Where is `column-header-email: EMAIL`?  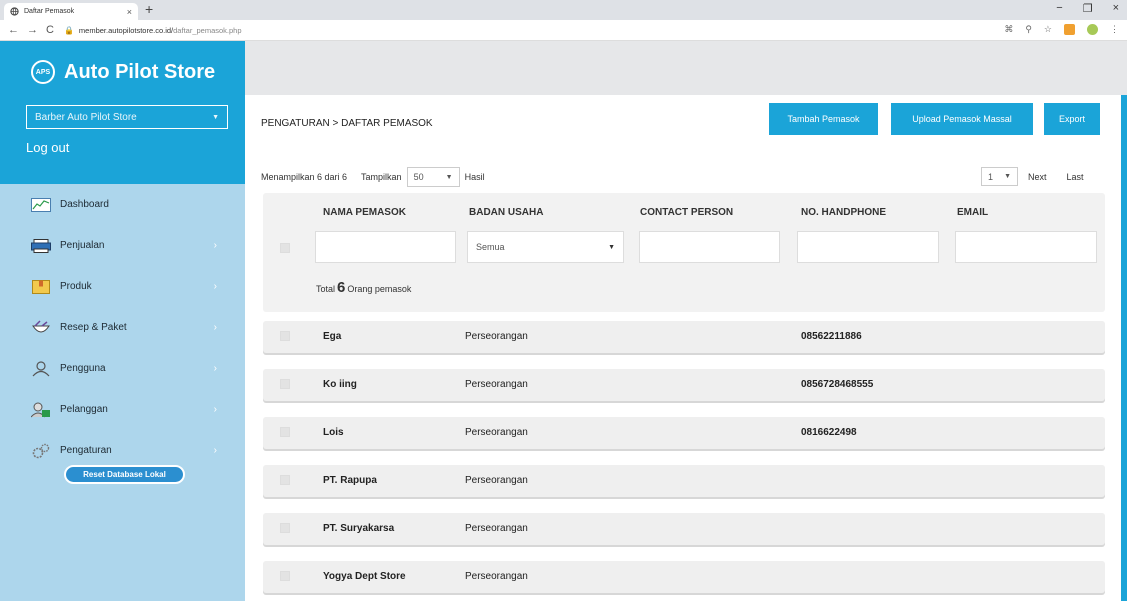
column-header-email: EMAIL is located at coordinates (973, 212).